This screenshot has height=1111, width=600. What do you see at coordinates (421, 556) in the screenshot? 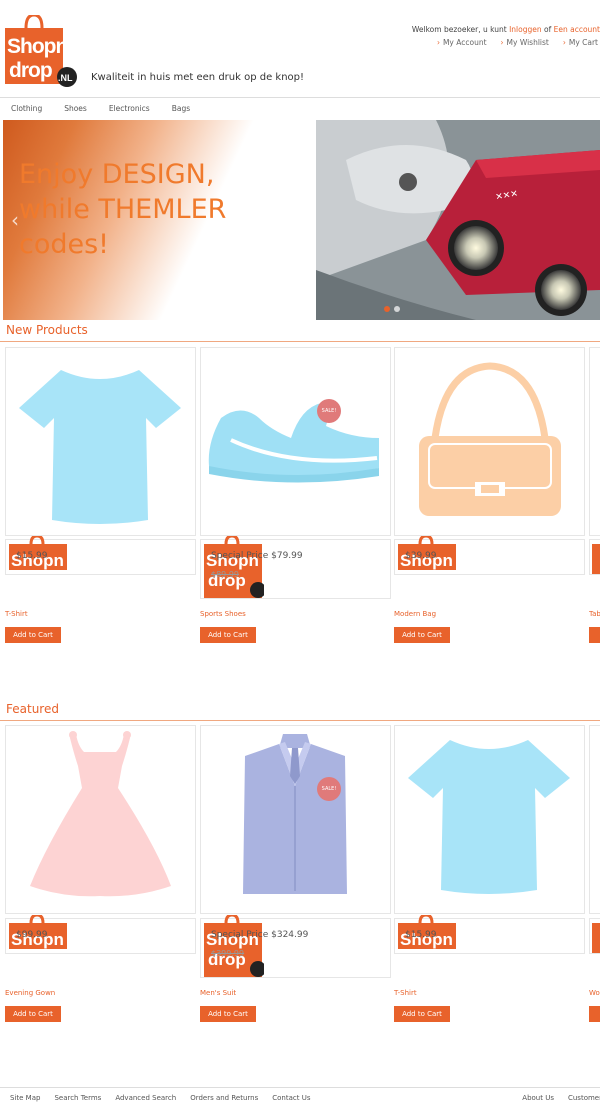
I see `product-price: $39.99` at bounding box center [421, 556].